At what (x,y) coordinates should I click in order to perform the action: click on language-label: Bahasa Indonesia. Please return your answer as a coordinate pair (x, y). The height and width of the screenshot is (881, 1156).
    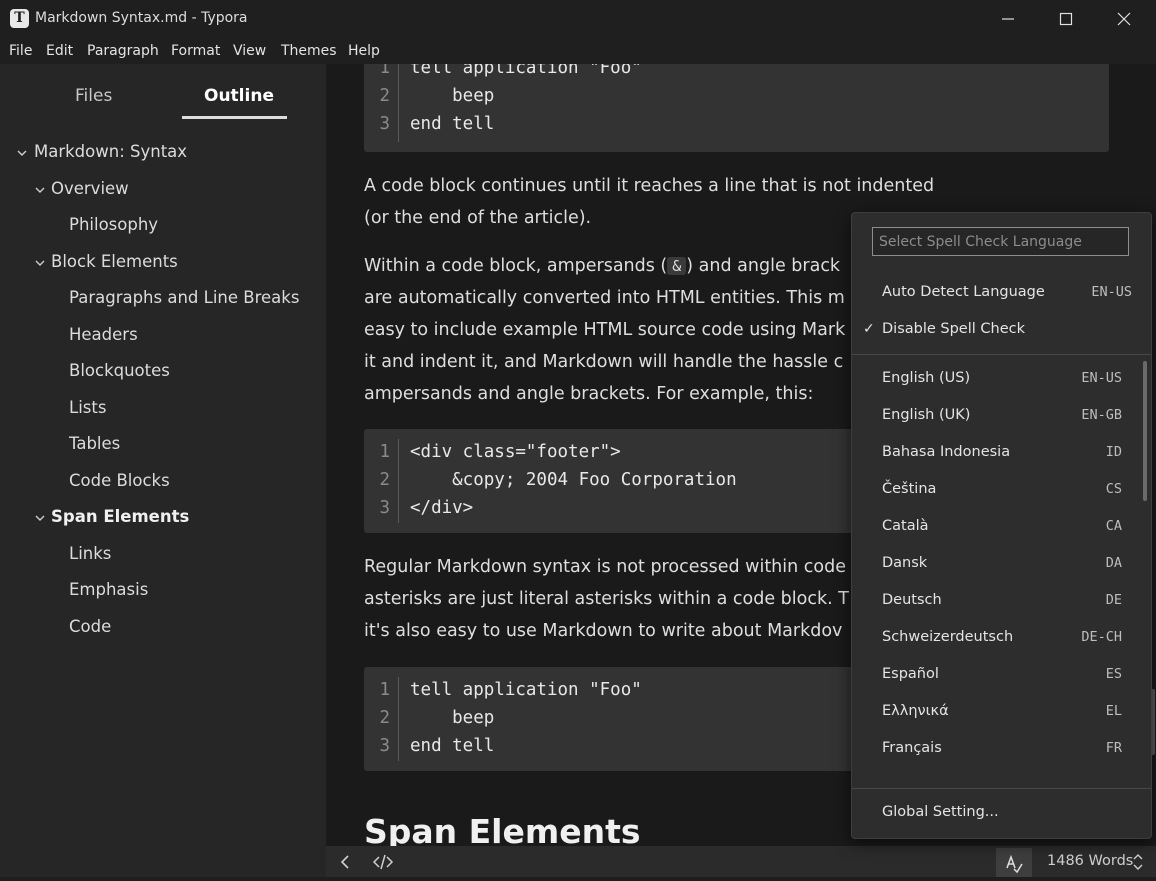
    Looking at the image, I should click on (946, 452).